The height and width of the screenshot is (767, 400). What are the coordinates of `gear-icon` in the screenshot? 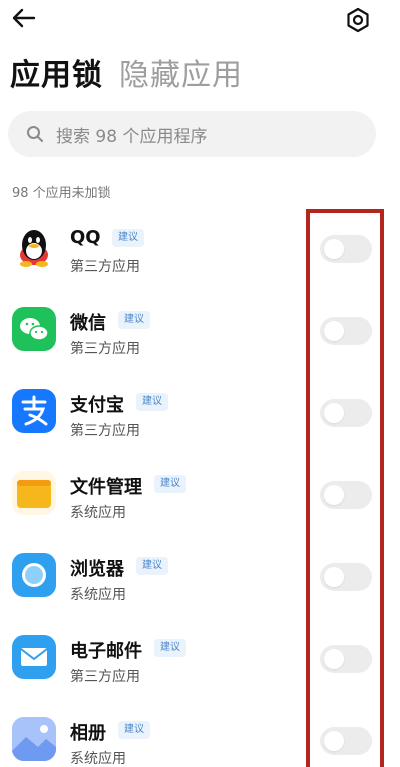 It's located at (358, 20).